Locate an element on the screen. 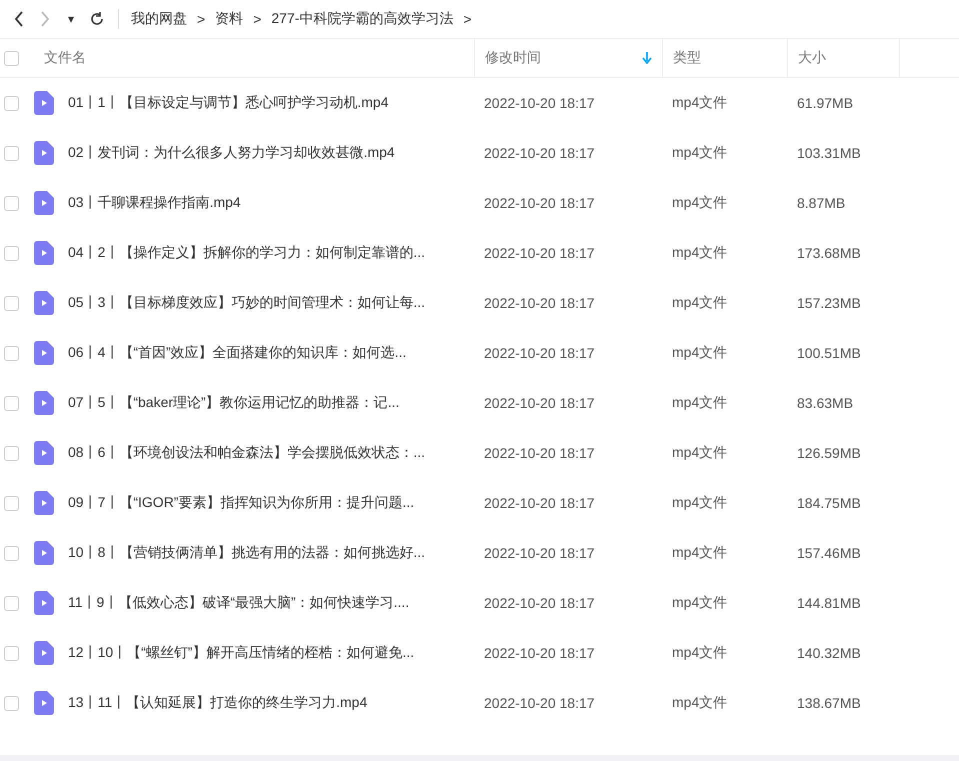 The width and height of the screenshot is (959, 761). forward-icon is located at coordinates (45, 19).